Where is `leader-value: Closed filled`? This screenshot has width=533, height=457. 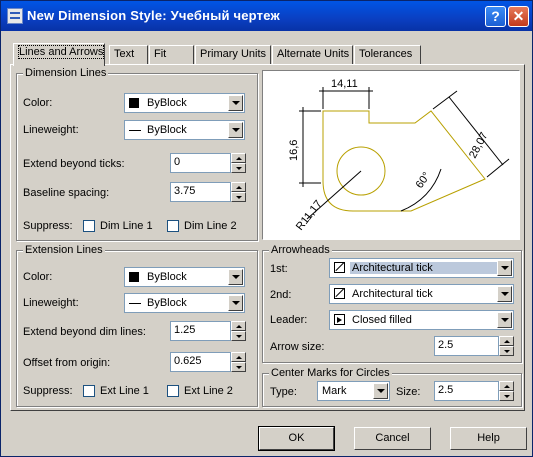 leader-value: Closed filled is located at coordinates (382, 320).